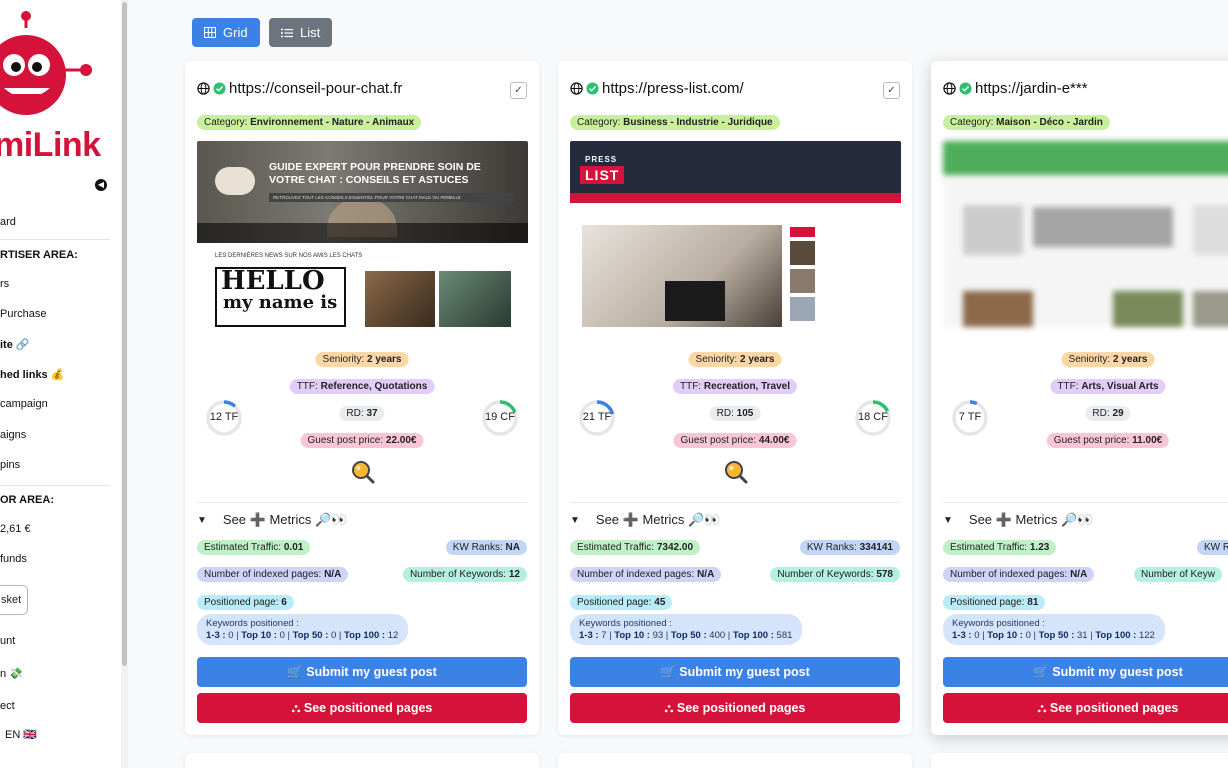 This screenshot has height=768, width=1228. Describe the element at coordinates (10, 465) in the screenshot. I see `sidebar-item: pins` at that location.